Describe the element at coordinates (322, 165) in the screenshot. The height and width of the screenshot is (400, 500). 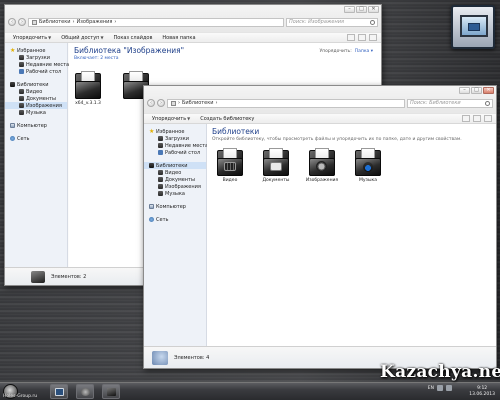
I see `library-item-pictures: Изображения` at that location.